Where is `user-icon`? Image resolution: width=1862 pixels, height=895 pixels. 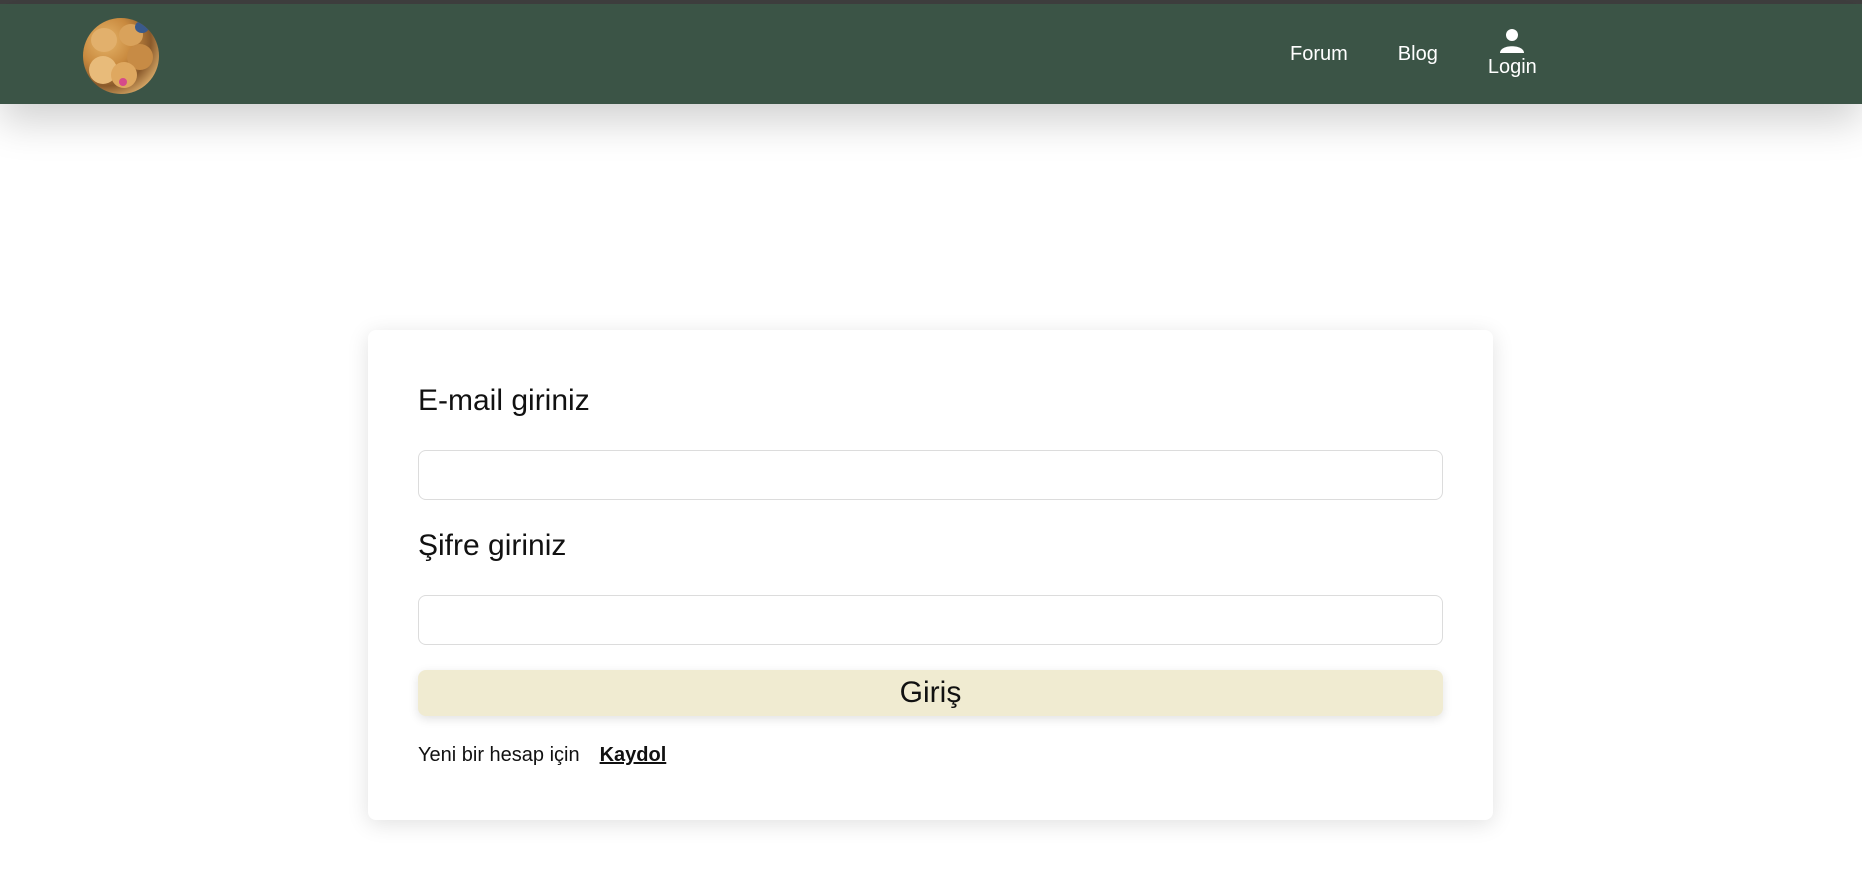 user-icon is located at coordinates (1512, 40).